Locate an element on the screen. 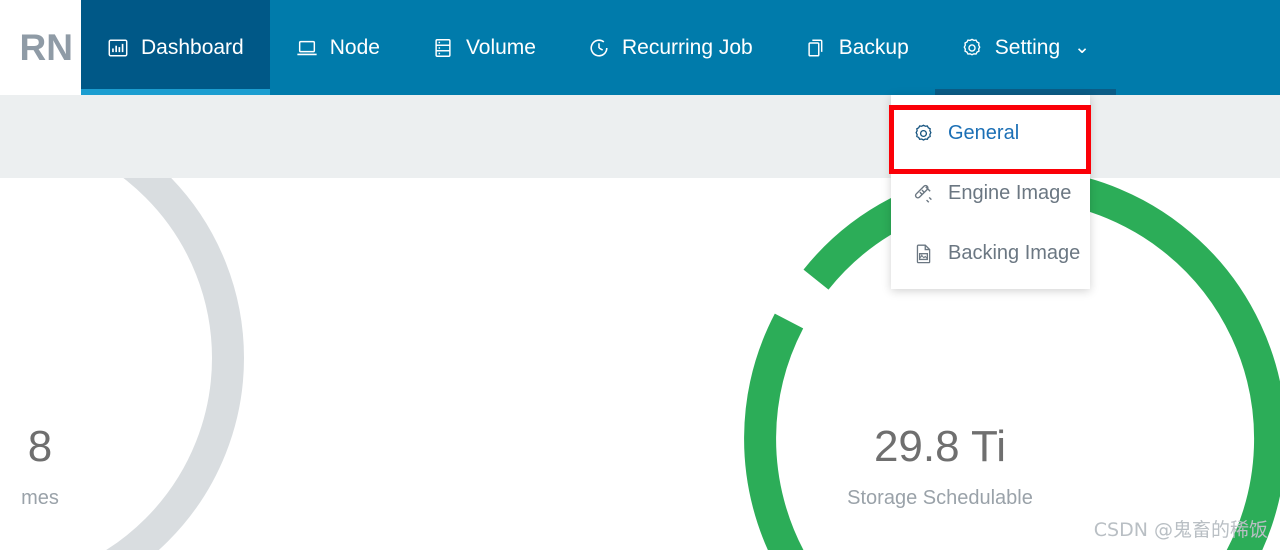 Image resolution: width=1280 pixels, height=550 pixels. nav-item-backup: Backup is located at coordinates (857, 47).